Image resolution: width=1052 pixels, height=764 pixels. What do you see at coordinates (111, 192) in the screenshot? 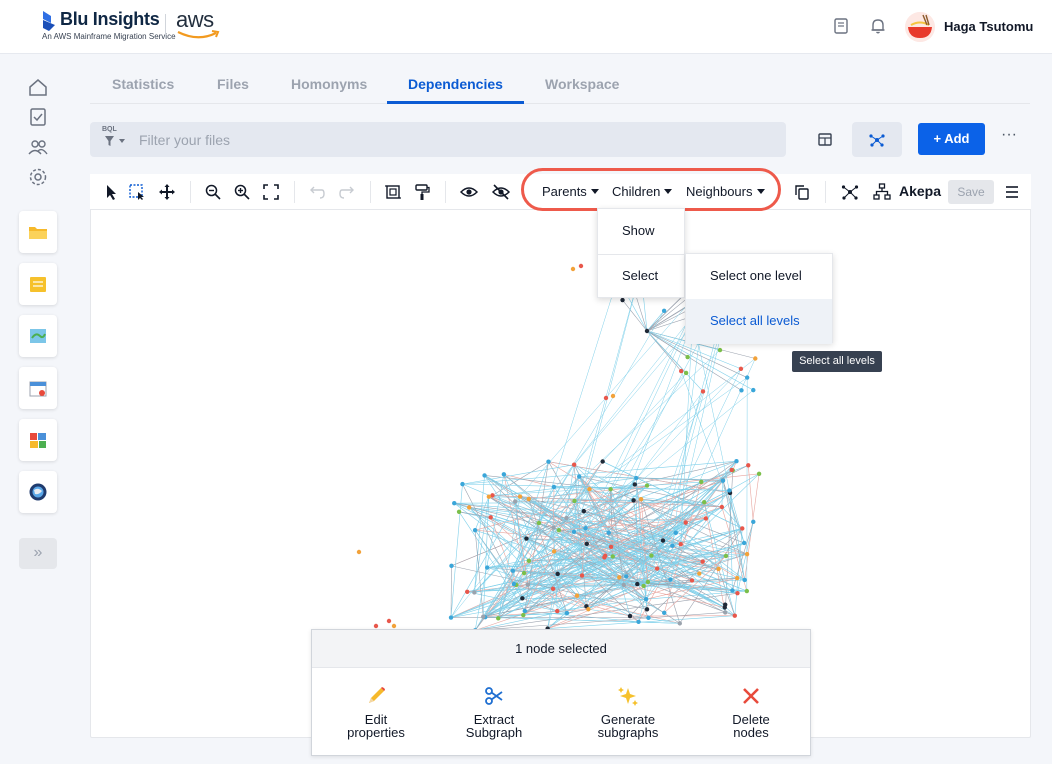
I see `pointer-icon` at bounding box center [111, 192].